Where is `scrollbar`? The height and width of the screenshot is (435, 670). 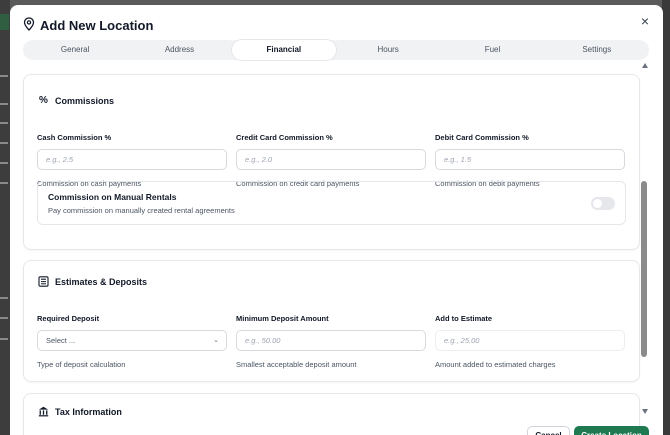
scrollbar is located at coordinates (644, 239).